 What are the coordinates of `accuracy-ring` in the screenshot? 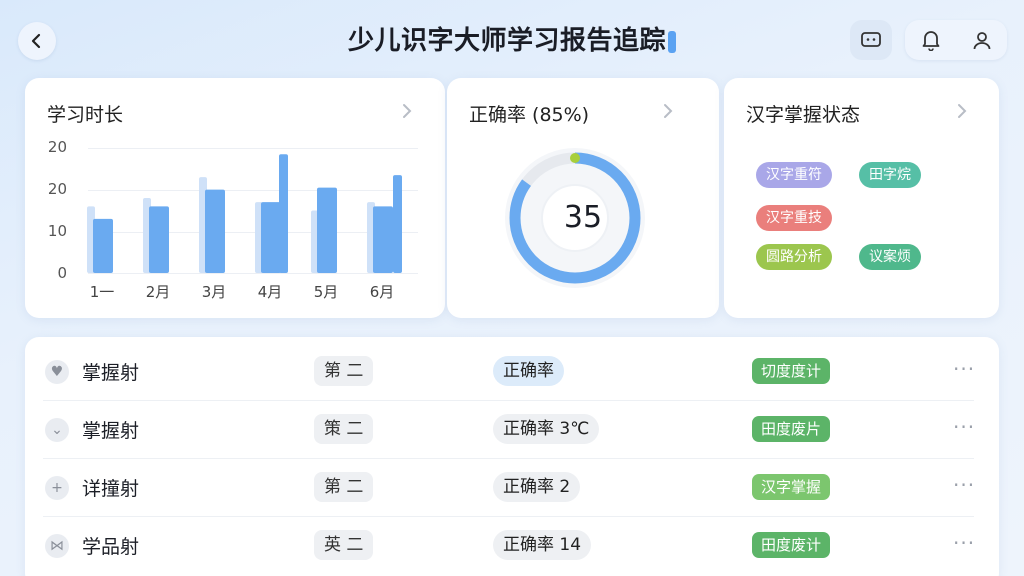 It's located at (575, 218).